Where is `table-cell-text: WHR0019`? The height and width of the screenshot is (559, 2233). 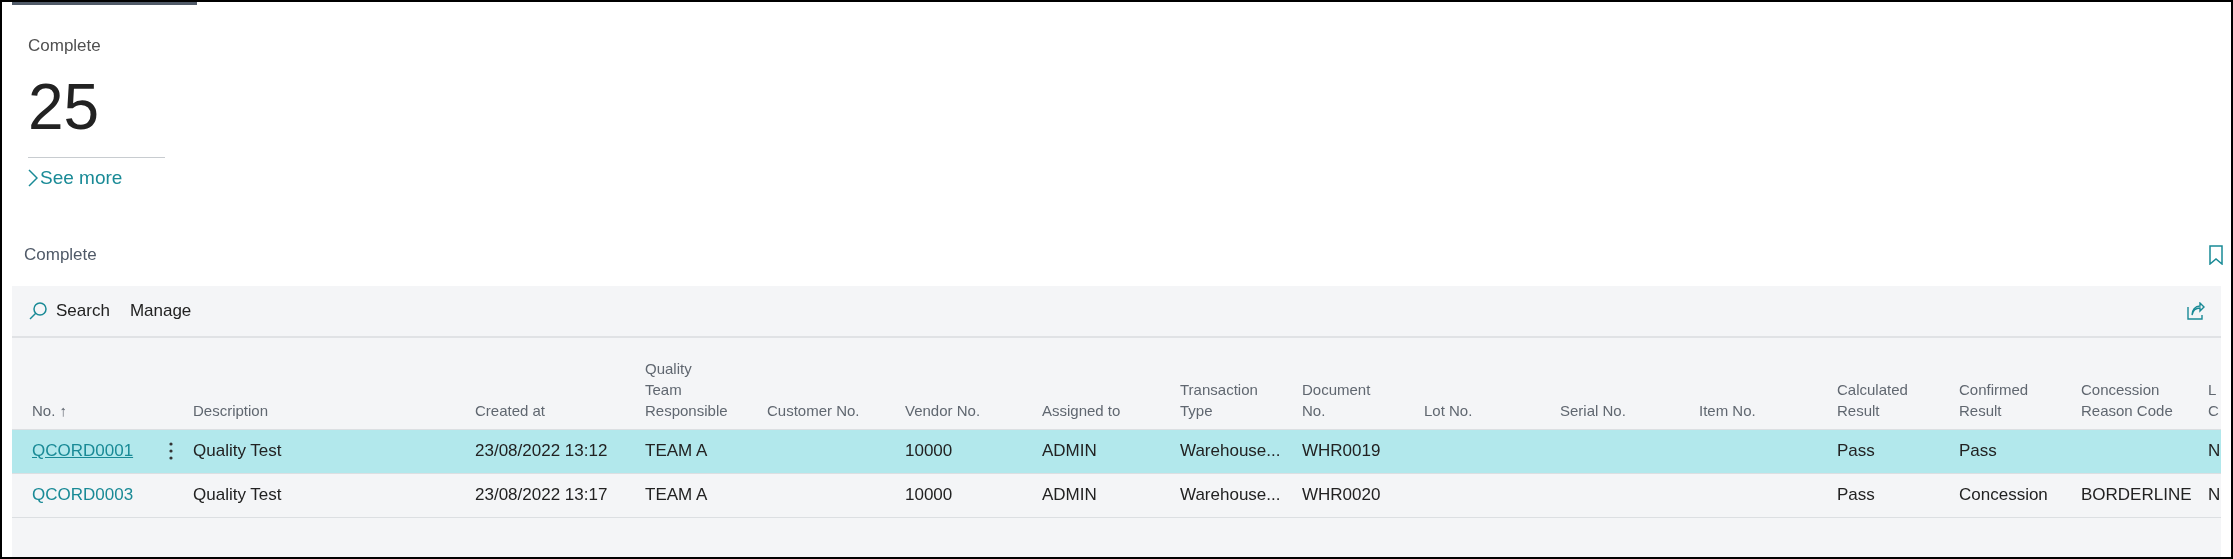 table-cell-text: WHR0019 is located at coordinates (1341, 451).